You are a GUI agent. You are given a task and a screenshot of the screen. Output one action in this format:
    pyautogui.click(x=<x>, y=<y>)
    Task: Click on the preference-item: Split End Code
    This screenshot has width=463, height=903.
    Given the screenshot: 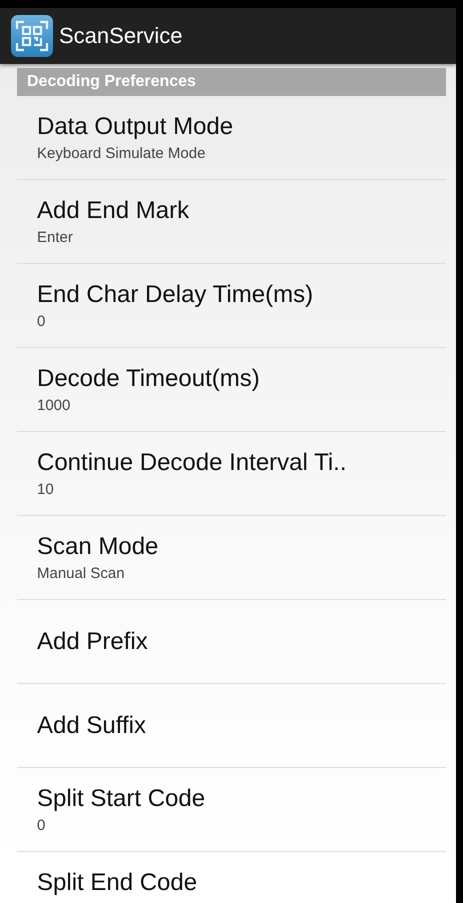 What is the action you would take?
    pyautogui.click(x=231, y=877)
    